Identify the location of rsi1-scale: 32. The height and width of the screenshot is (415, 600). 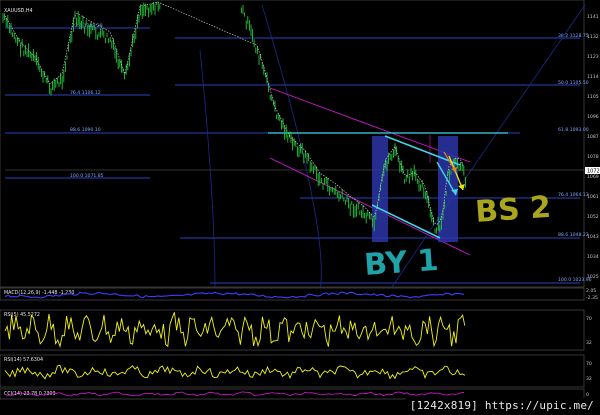
(589, 343).